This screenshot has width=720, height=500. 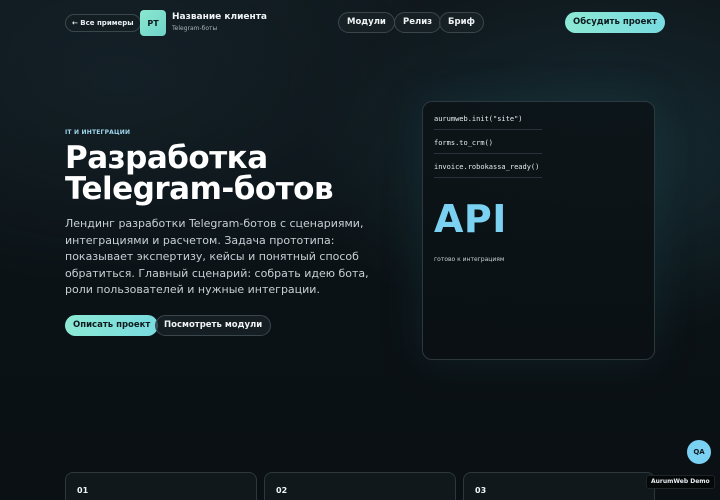 I want to click on module-card: 03, so click(x=559, y=486).